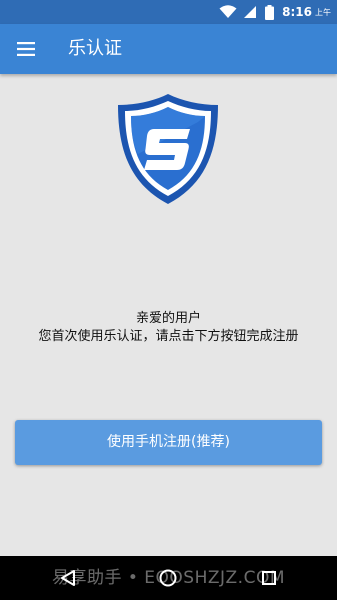  What do you see at coordinates (168, 336) in the screenshot?
I see `instruction-line: 您首次使用乐认证，请点击下方按钮完成注册` at bounding box center [168, 336].